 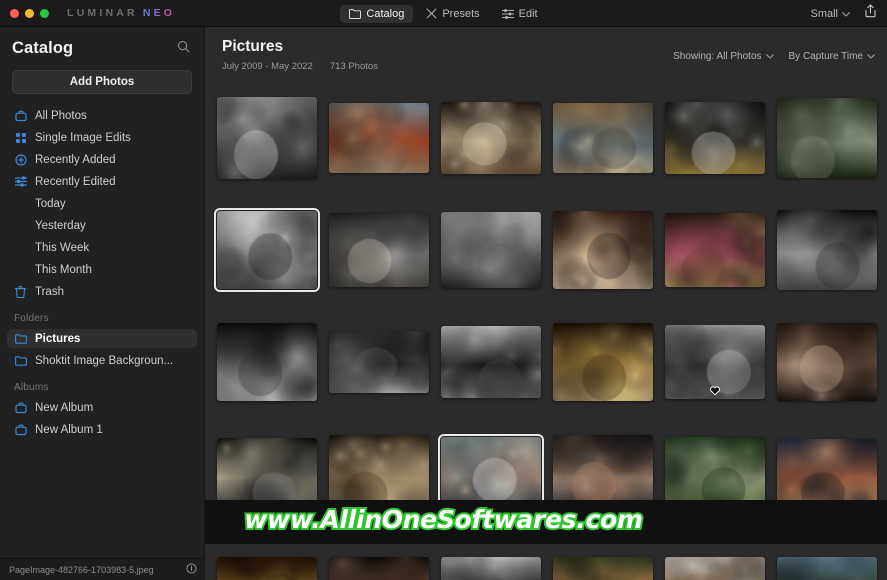 I want to click on sidebar-album-new-album: New Album, so click(x=102, y=407).